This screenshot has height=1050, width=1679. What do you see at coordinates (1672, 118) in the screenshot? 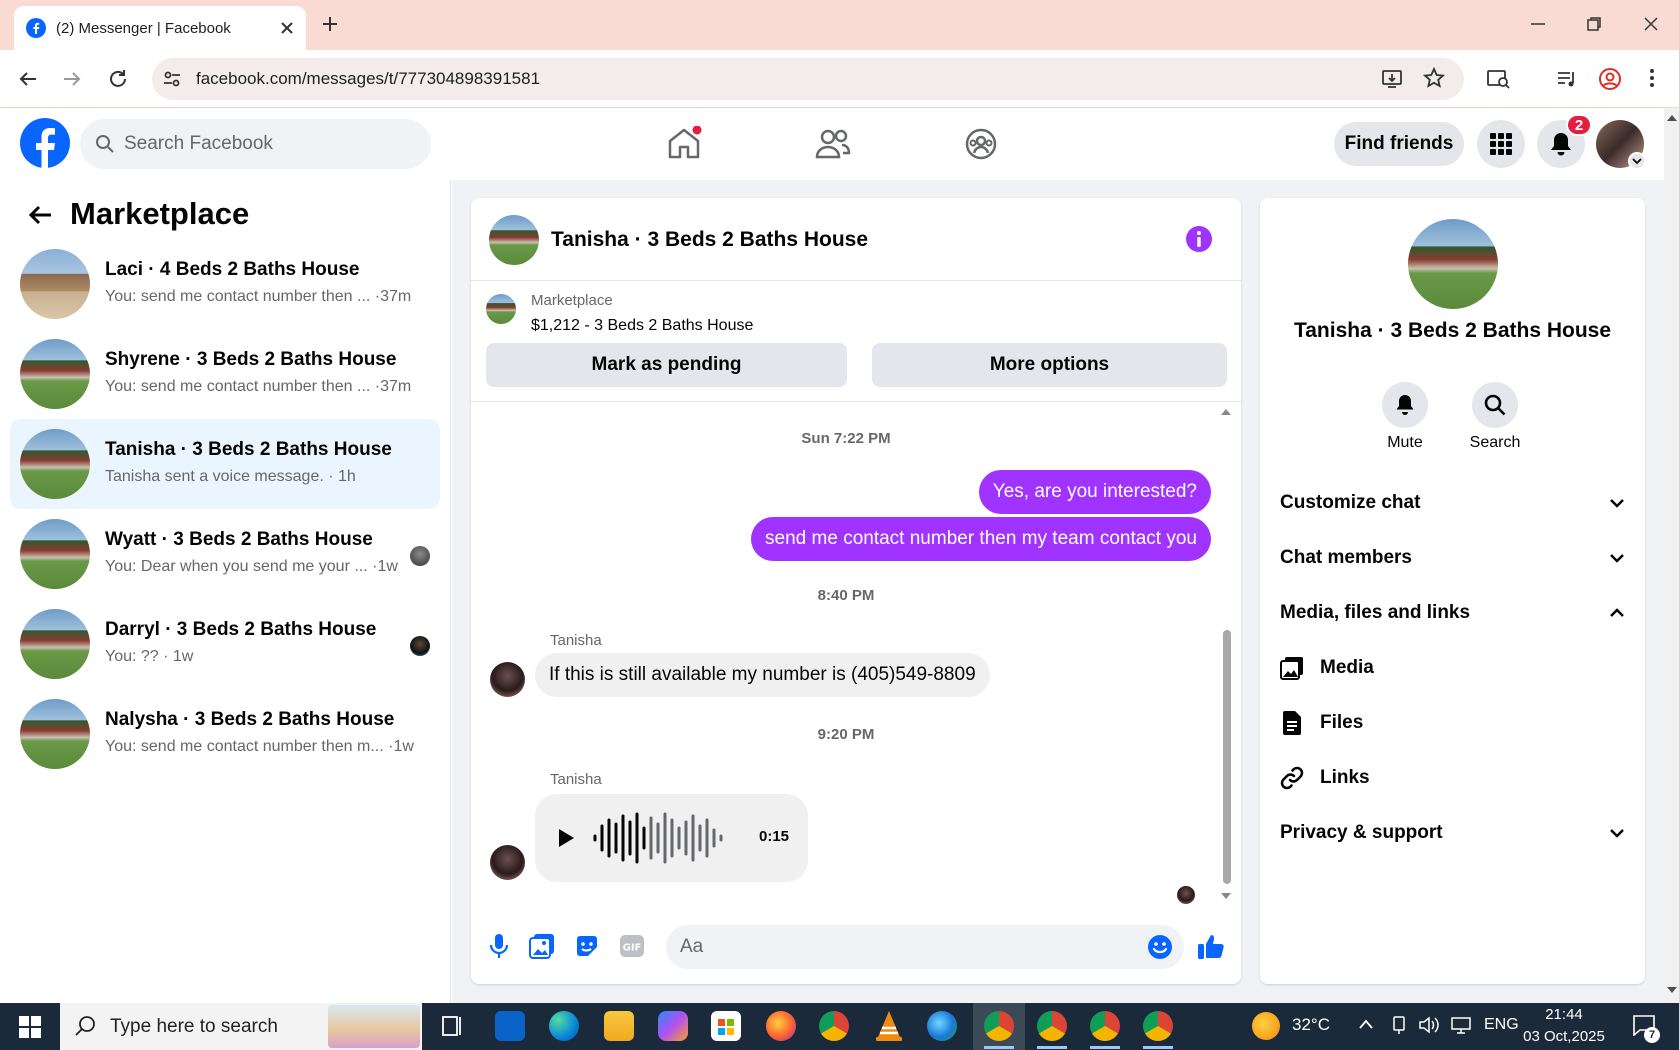
I see `page-scroll-up-icon` at bounding box center [1672, 118].